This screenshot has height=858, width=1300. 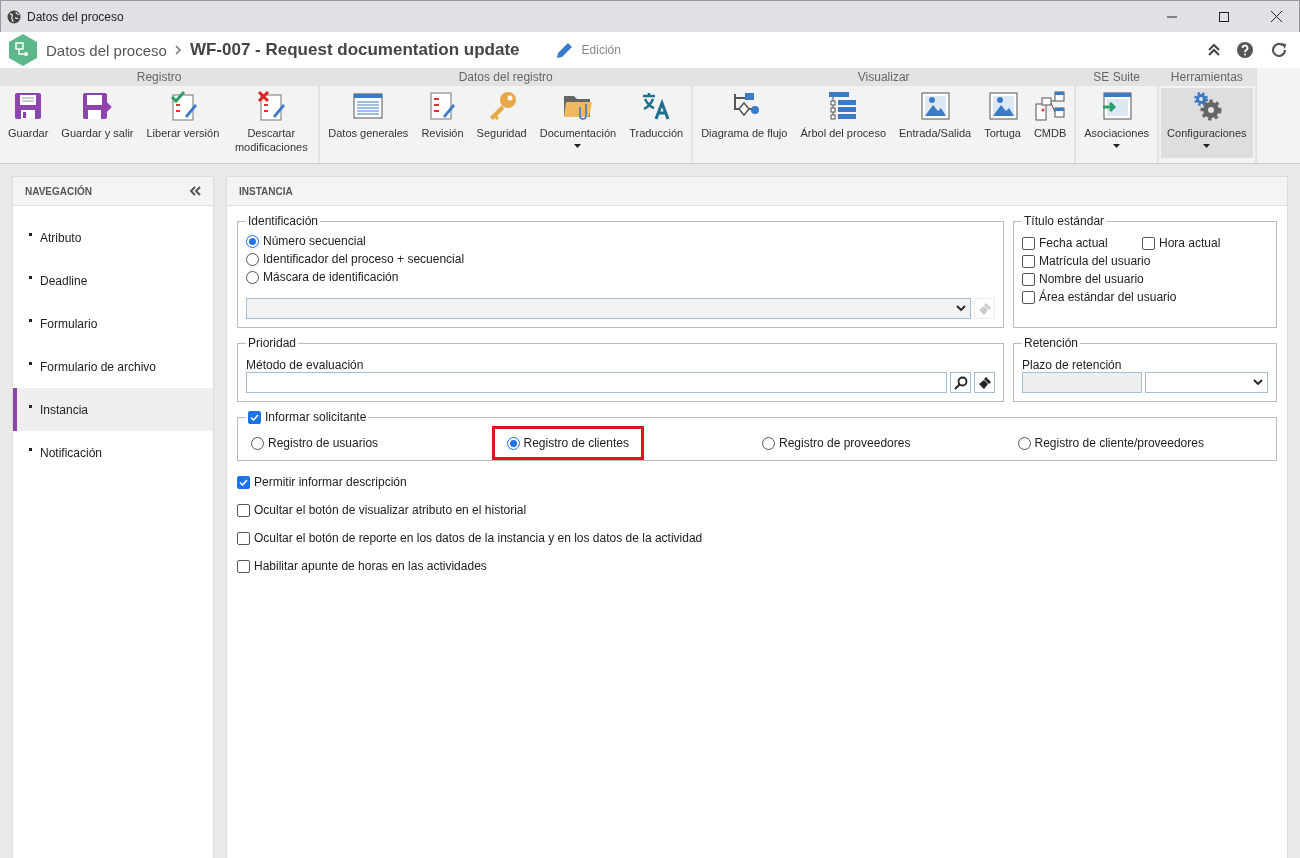 I want to click on search-icon, so click(x=960, y=382).